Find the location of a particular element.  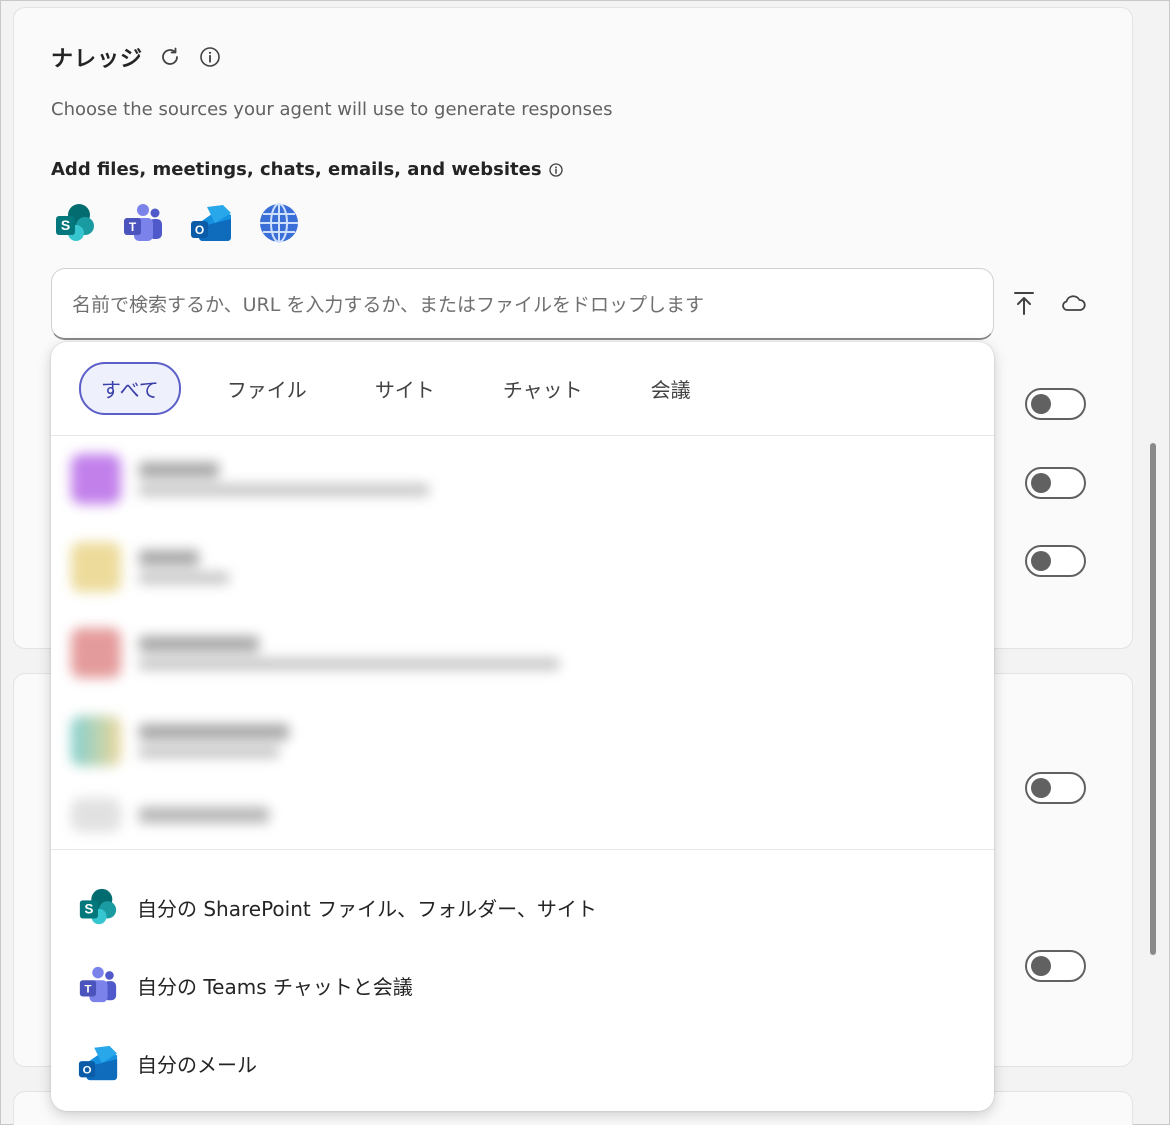

tab-files: ファイル is located at coordinates (267, 388).